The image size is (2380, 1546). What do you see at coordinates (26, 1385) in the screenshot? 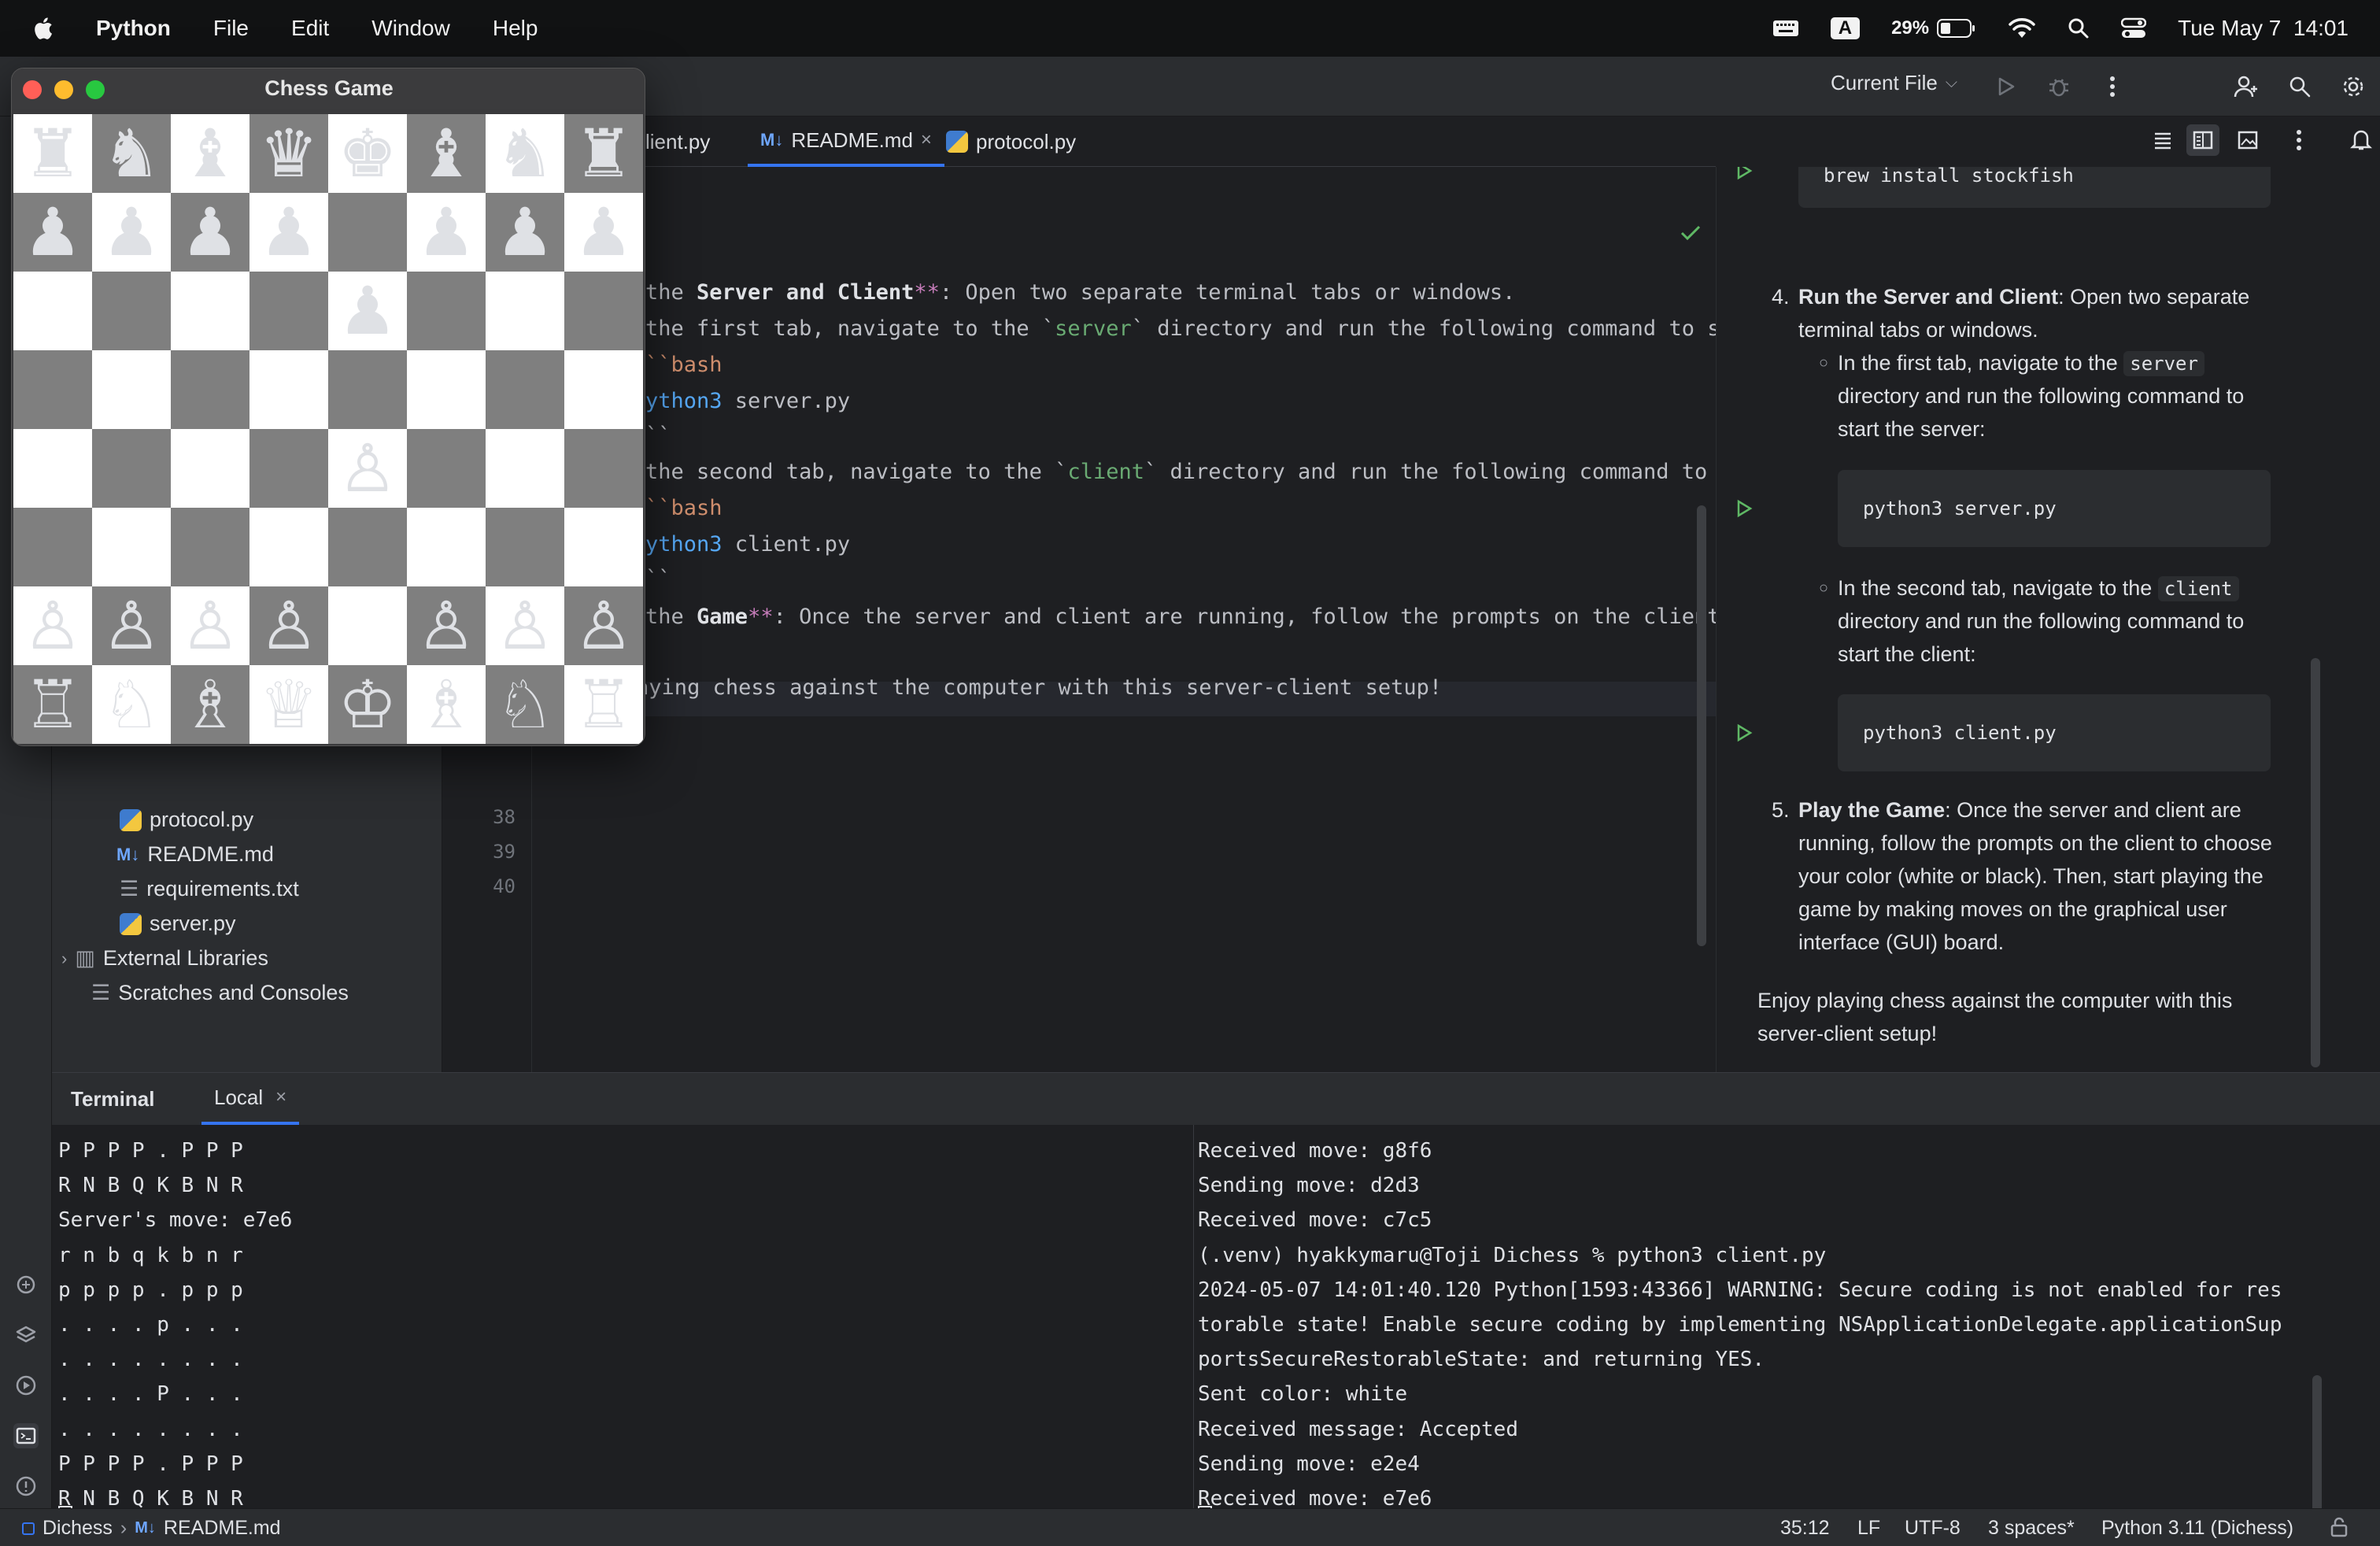
I see `services-run-icon` at bounding box center [26, 1385].